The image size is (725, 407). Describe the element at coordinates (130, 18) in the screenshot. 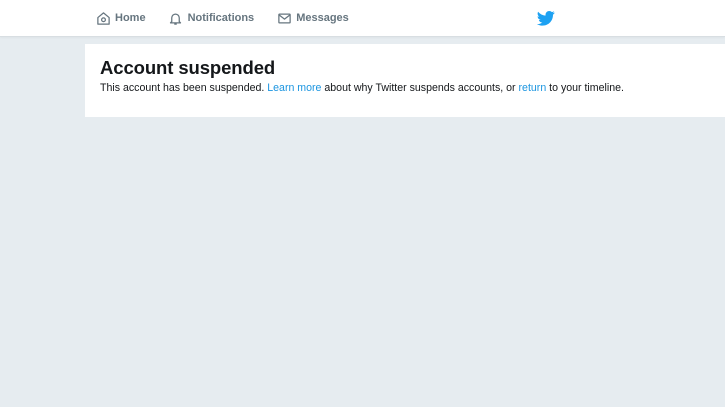

I see `nav-home-label: Home` at that location.